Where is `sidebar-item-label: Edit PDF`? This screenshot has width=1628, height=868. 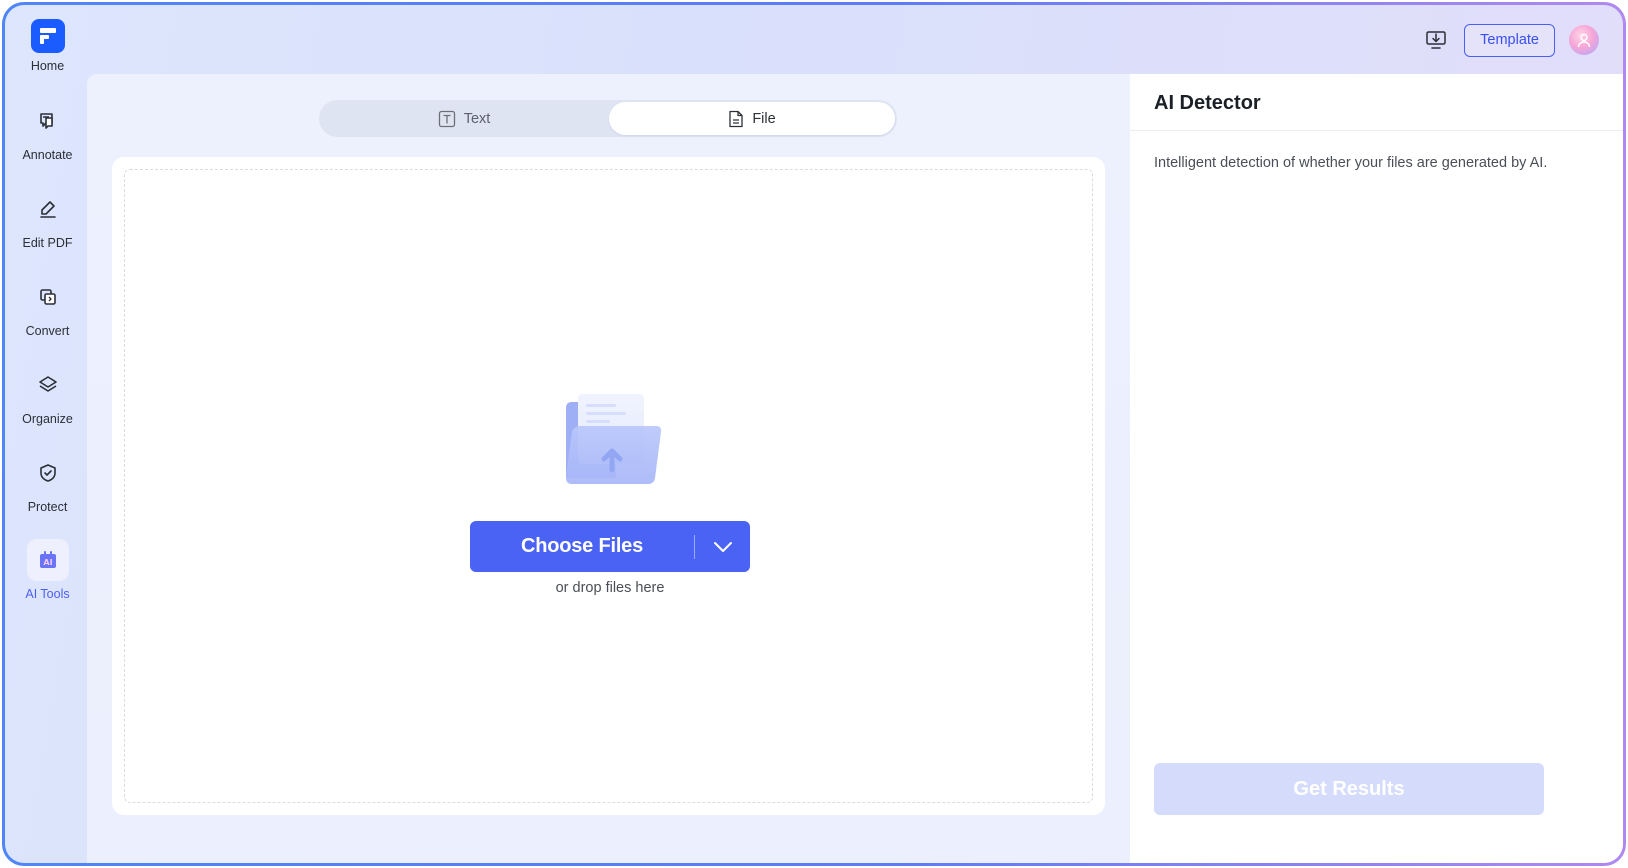 sidebar-item-label: Edit PDF is located at coordinates (47, 243).